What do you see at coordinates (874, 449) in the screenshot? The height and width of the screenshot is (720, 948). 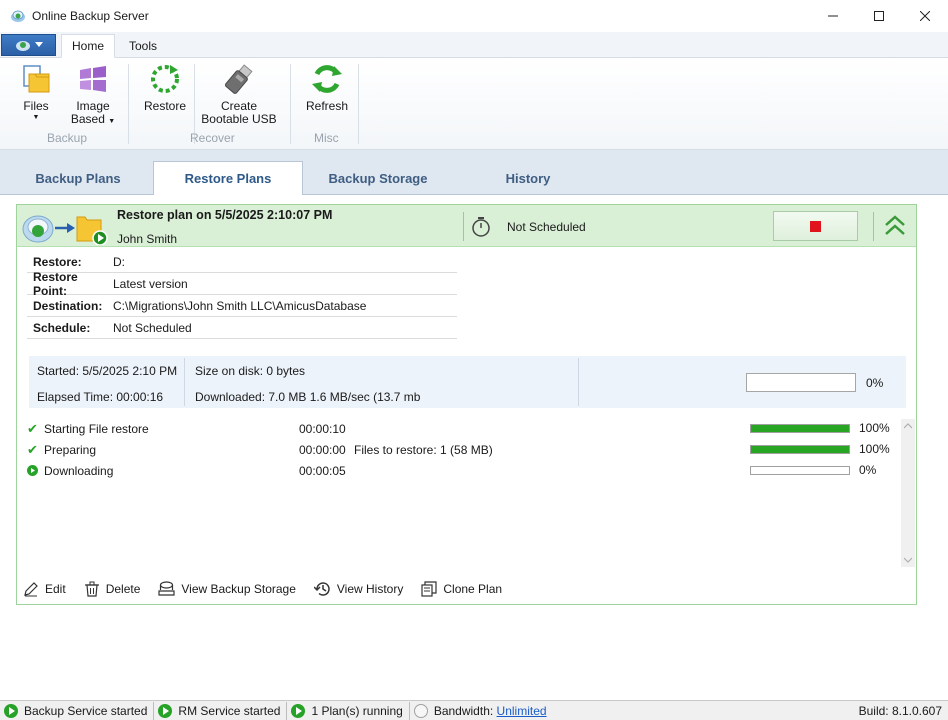 I see `step-percent: 100%` at bounding box center [874, 449].